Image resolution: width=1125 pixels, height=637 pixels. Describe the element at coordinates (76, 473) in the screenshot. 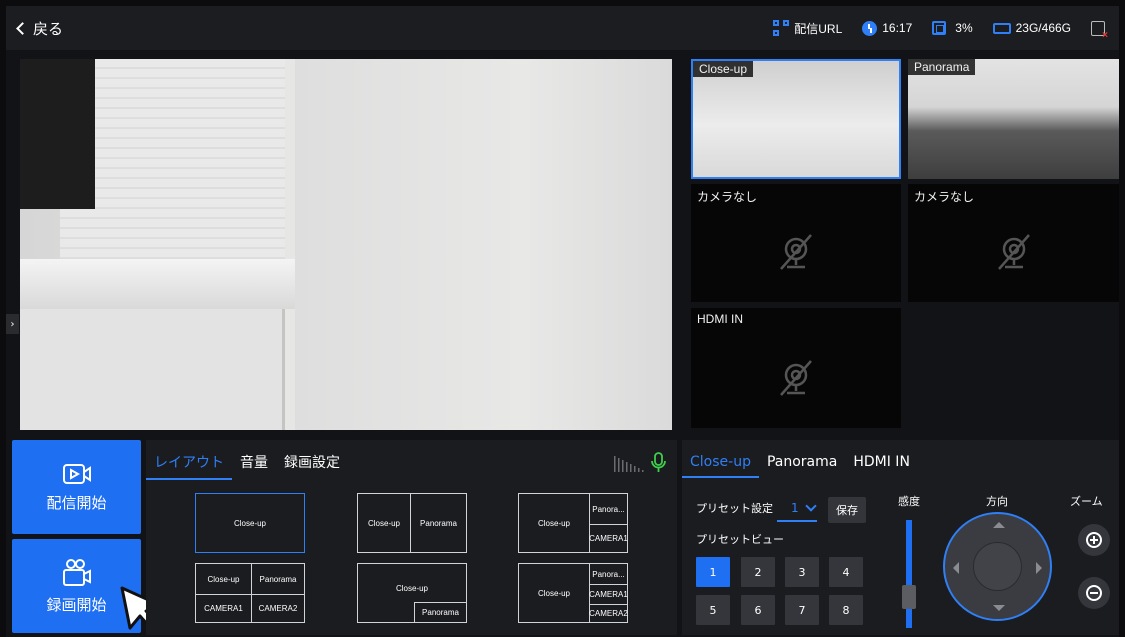

I see `stream-icon` at that location.